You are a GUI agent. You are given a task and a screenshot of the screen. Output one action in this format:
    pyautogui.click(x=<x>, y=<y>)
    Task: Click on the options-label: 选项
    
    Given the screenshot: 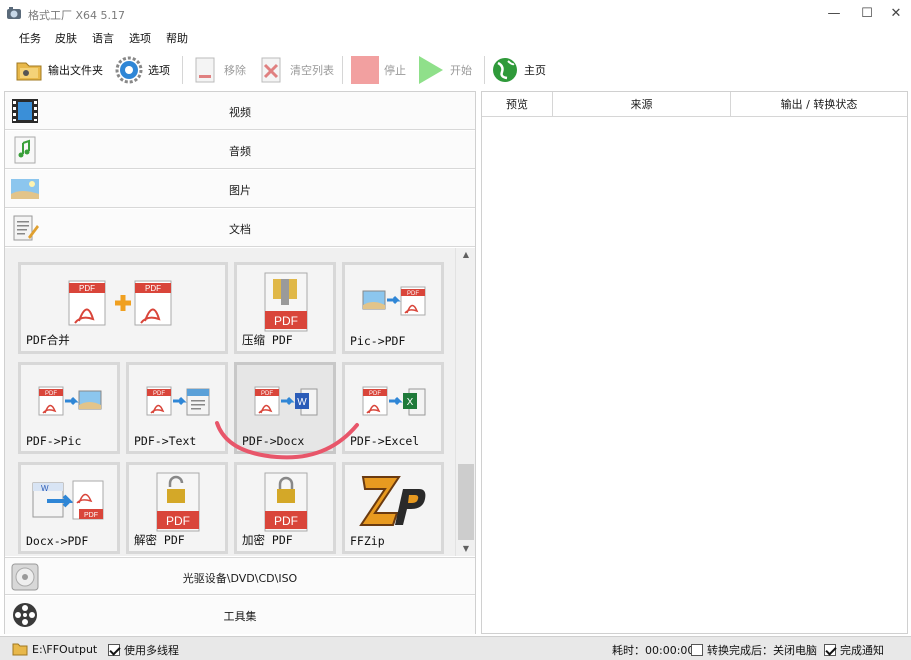 What is the action you would take?
    pyautogui.click(x=159, y=70)
    